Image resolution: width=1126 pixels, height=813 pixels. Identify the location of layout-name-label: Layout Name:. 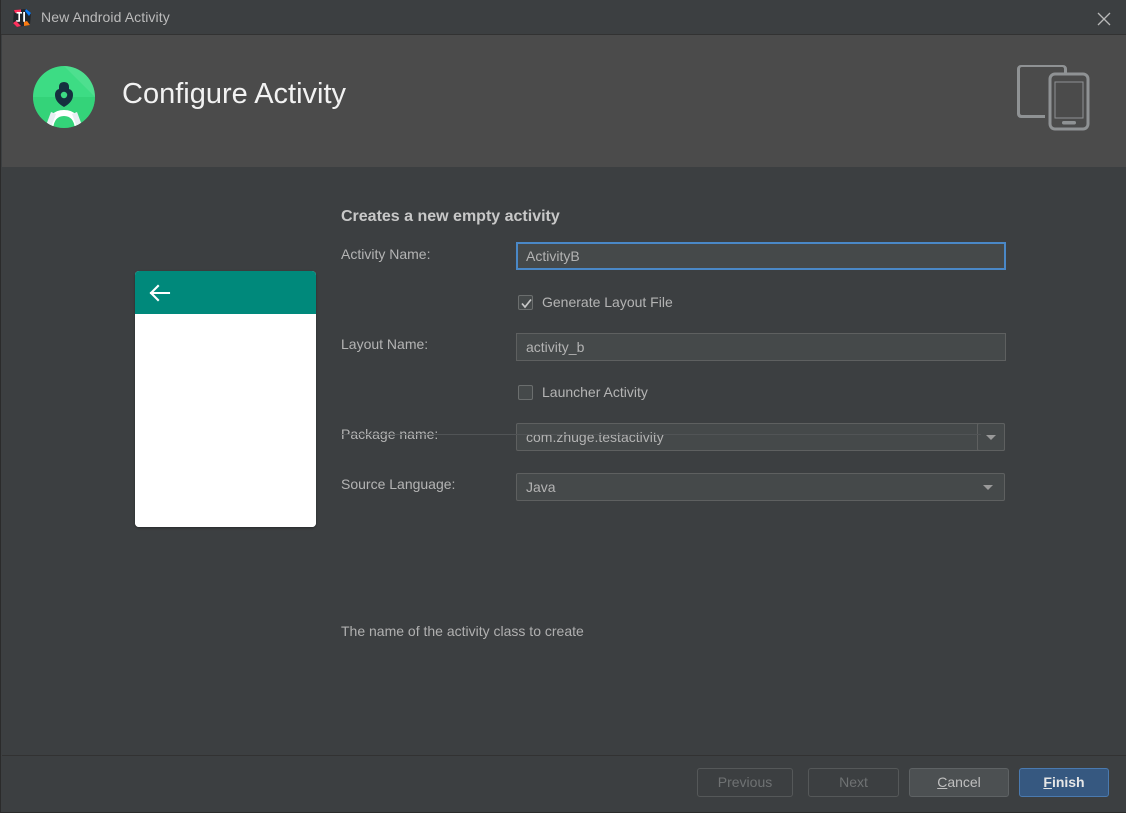
(385, 344).